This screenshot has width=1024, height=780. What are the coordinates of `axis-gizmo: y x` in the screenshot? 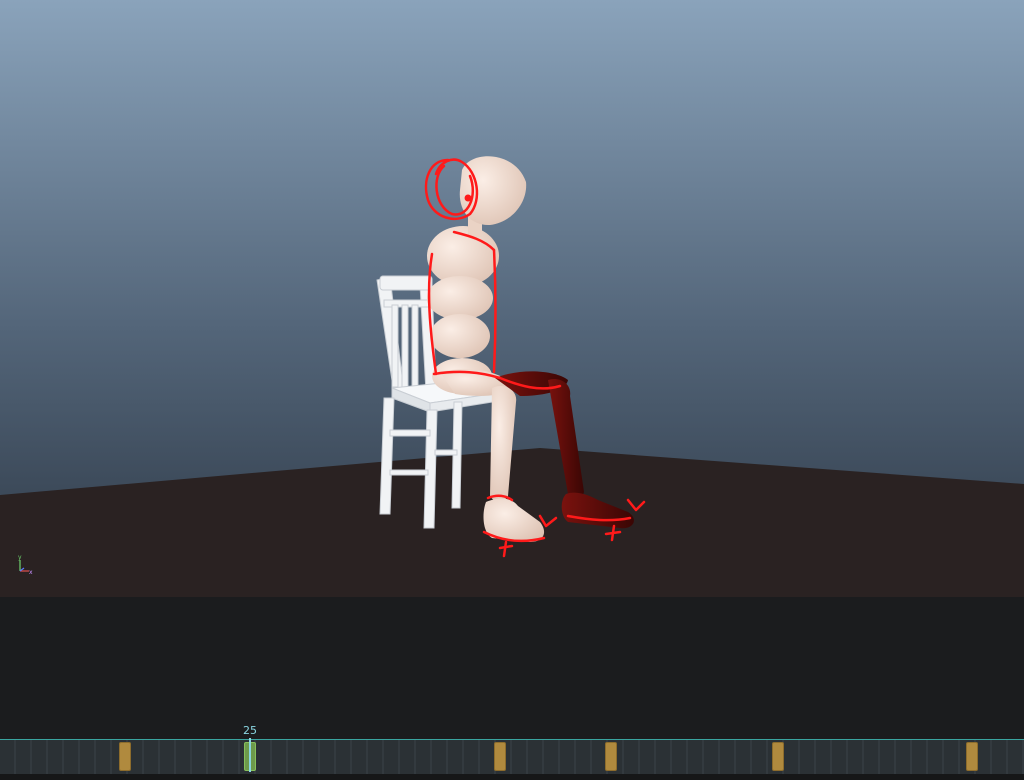 It's located at (27, 567).